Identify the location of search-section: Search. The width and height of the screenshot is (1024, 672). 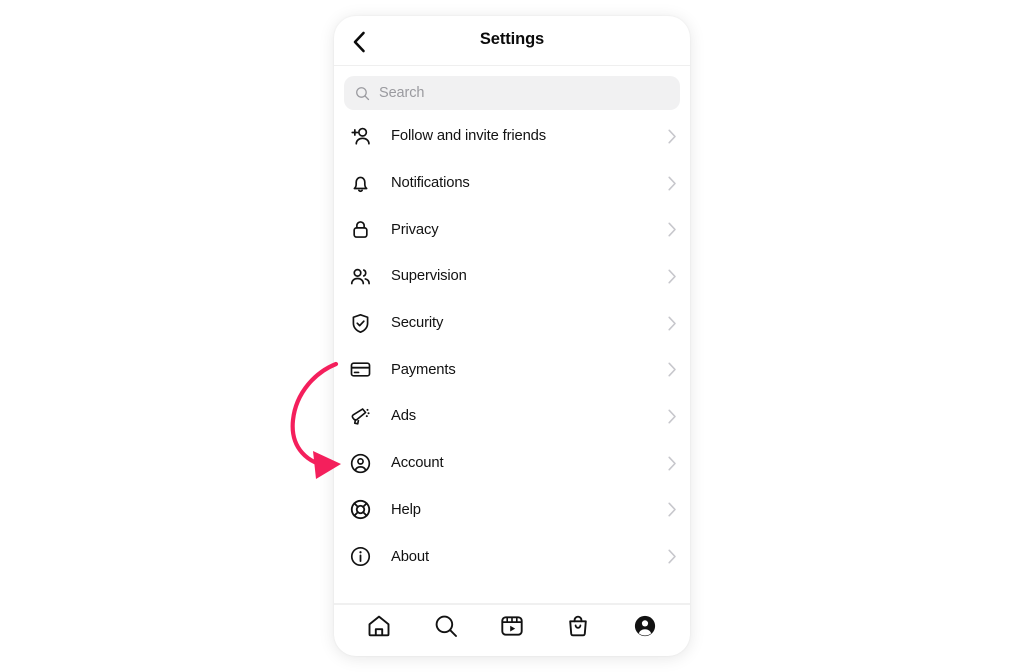
(512, 88).